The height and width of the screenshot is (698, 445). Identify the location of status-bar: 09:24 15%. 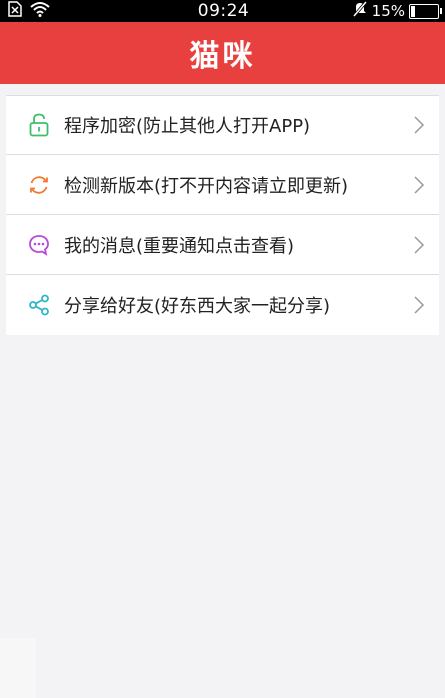
(222, 11).